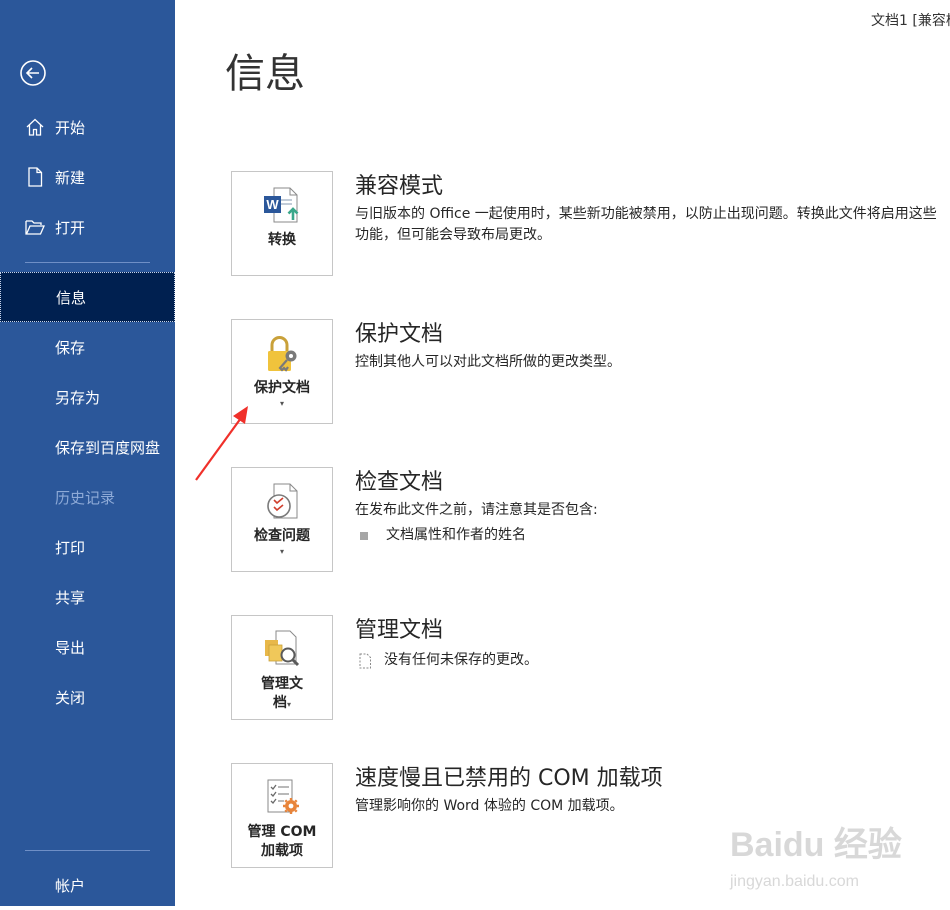 Image resolution: width=950 pixels, height=910 pixels. What do you see at coordinates (399, 186) in the screenshot?
I see `section-title: 兼容模式` at bounding box center [399, 186].